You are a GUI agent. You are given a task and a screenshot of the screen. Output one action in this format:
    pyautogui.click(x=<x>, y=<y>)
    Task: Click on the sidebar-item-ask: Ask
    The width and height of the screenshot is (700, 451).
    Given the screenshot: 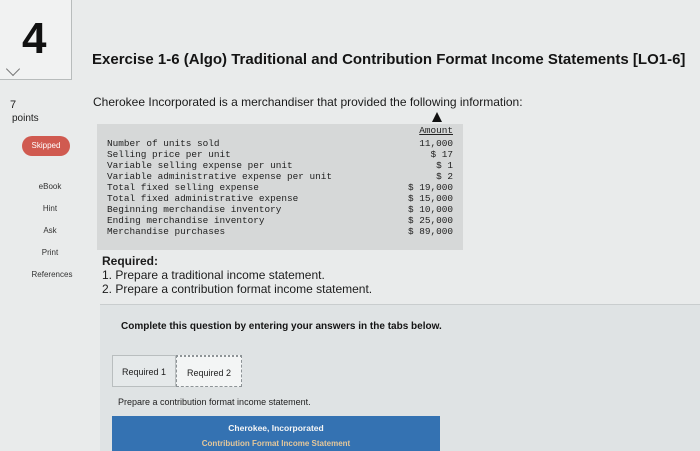 What is the action you would take?
    pyautogui.click(x=50, y=231)
    